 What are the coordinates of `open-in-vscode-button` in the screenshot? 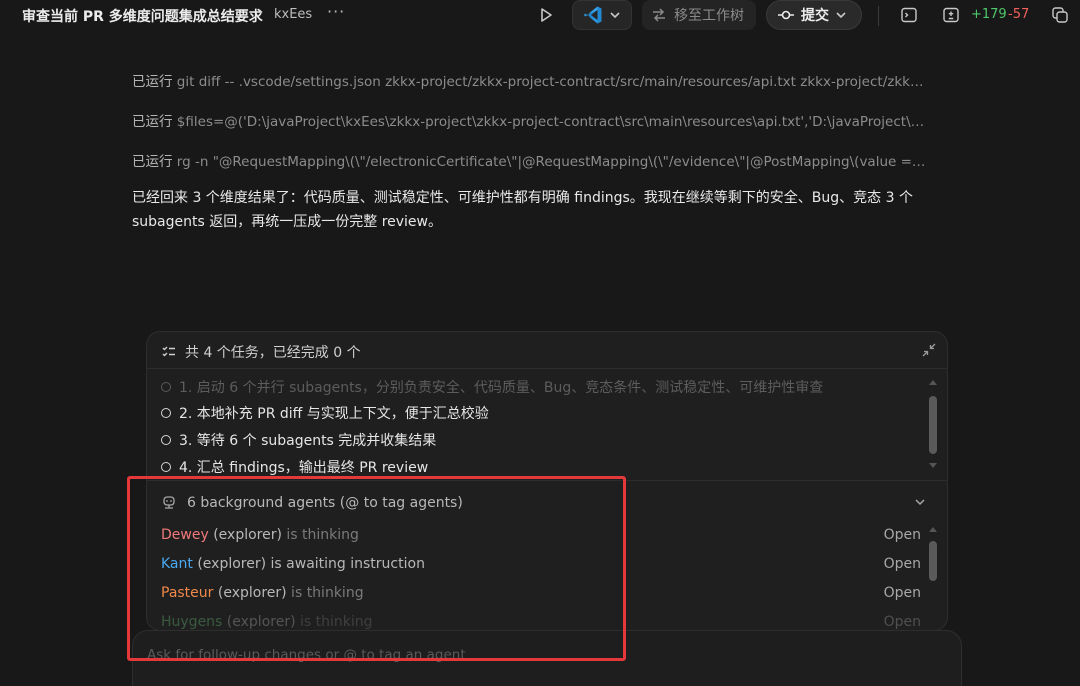 It's located at (602, 15).